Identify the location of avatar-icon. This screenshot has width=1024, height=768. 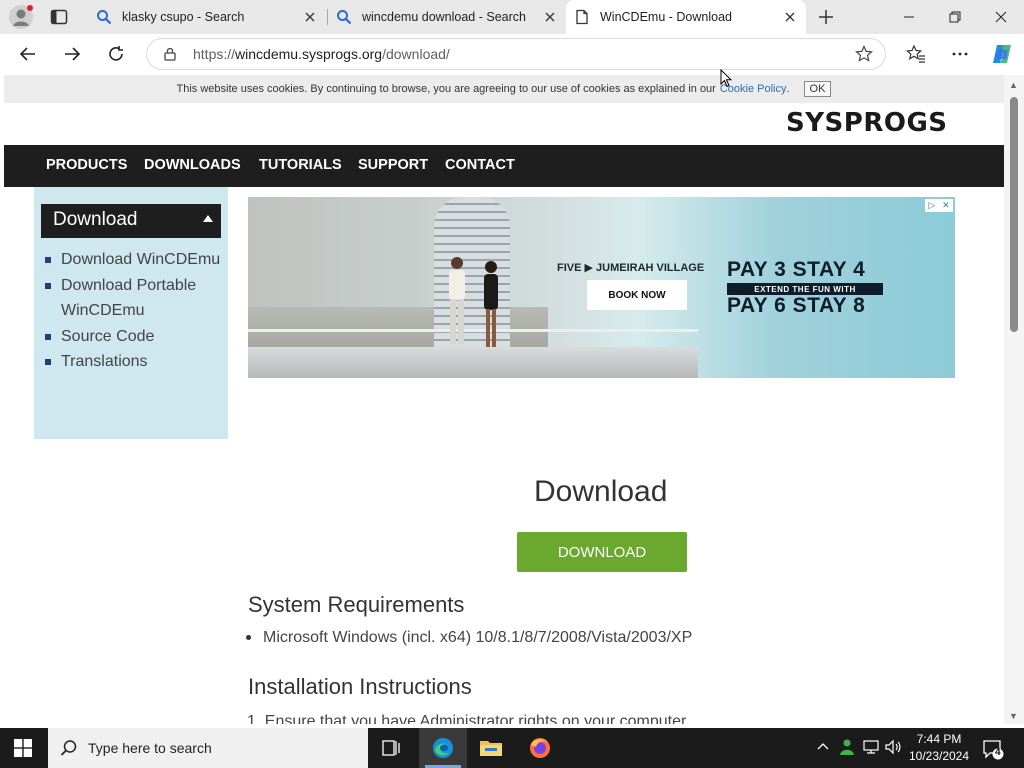
(21, 17).